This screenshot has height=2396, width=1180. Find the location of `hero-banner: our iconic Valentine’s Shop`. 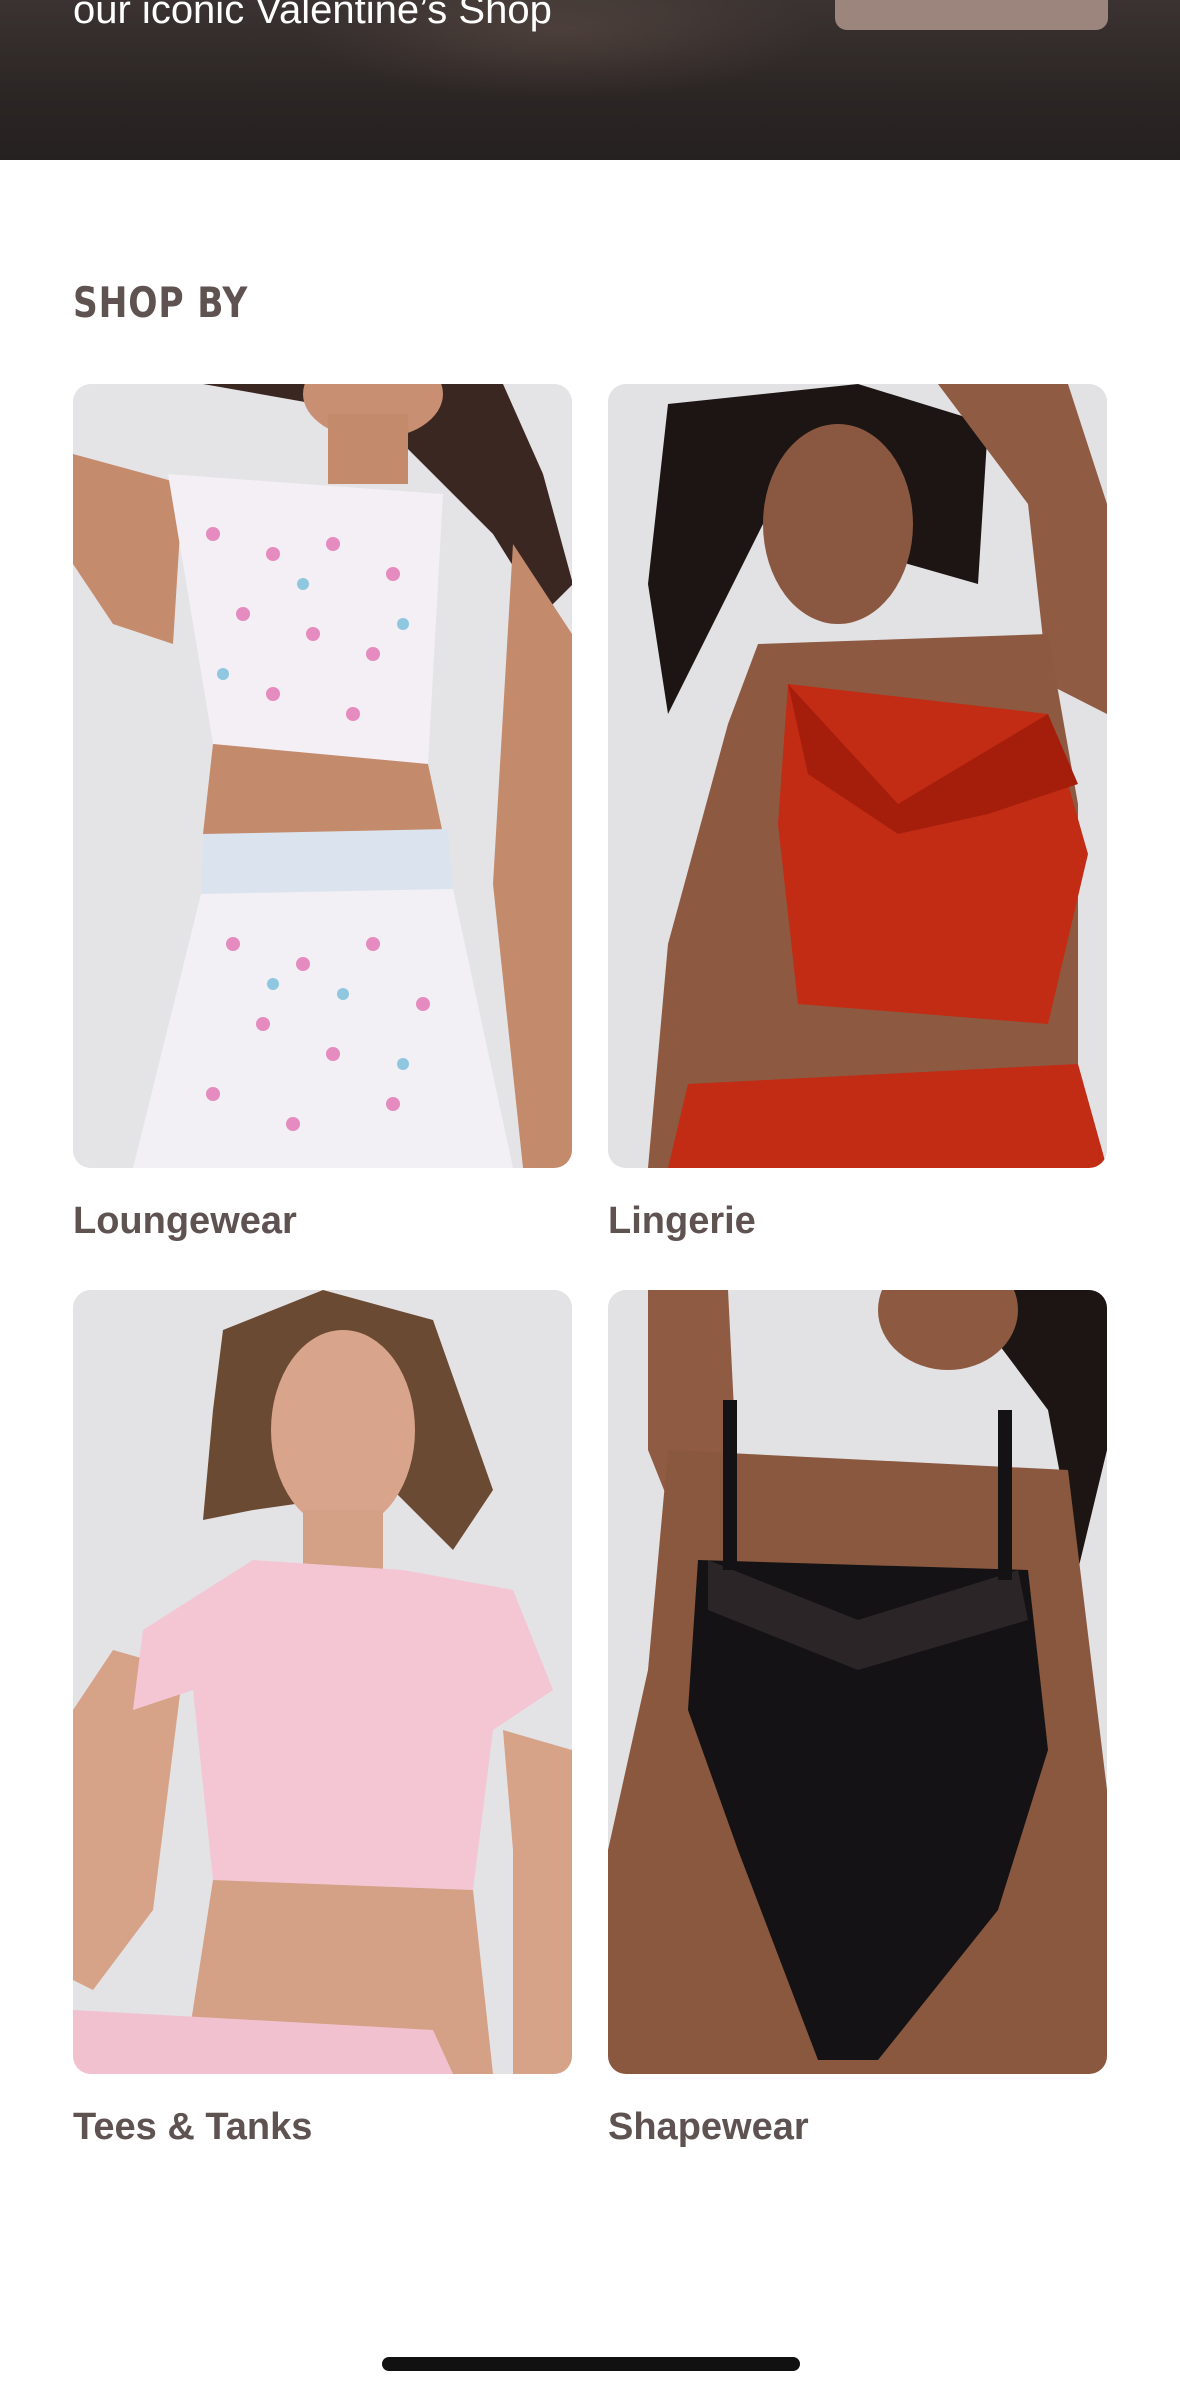

hero-banner: our iconic Valentine’s Shop is located at coordinates (590, 80).